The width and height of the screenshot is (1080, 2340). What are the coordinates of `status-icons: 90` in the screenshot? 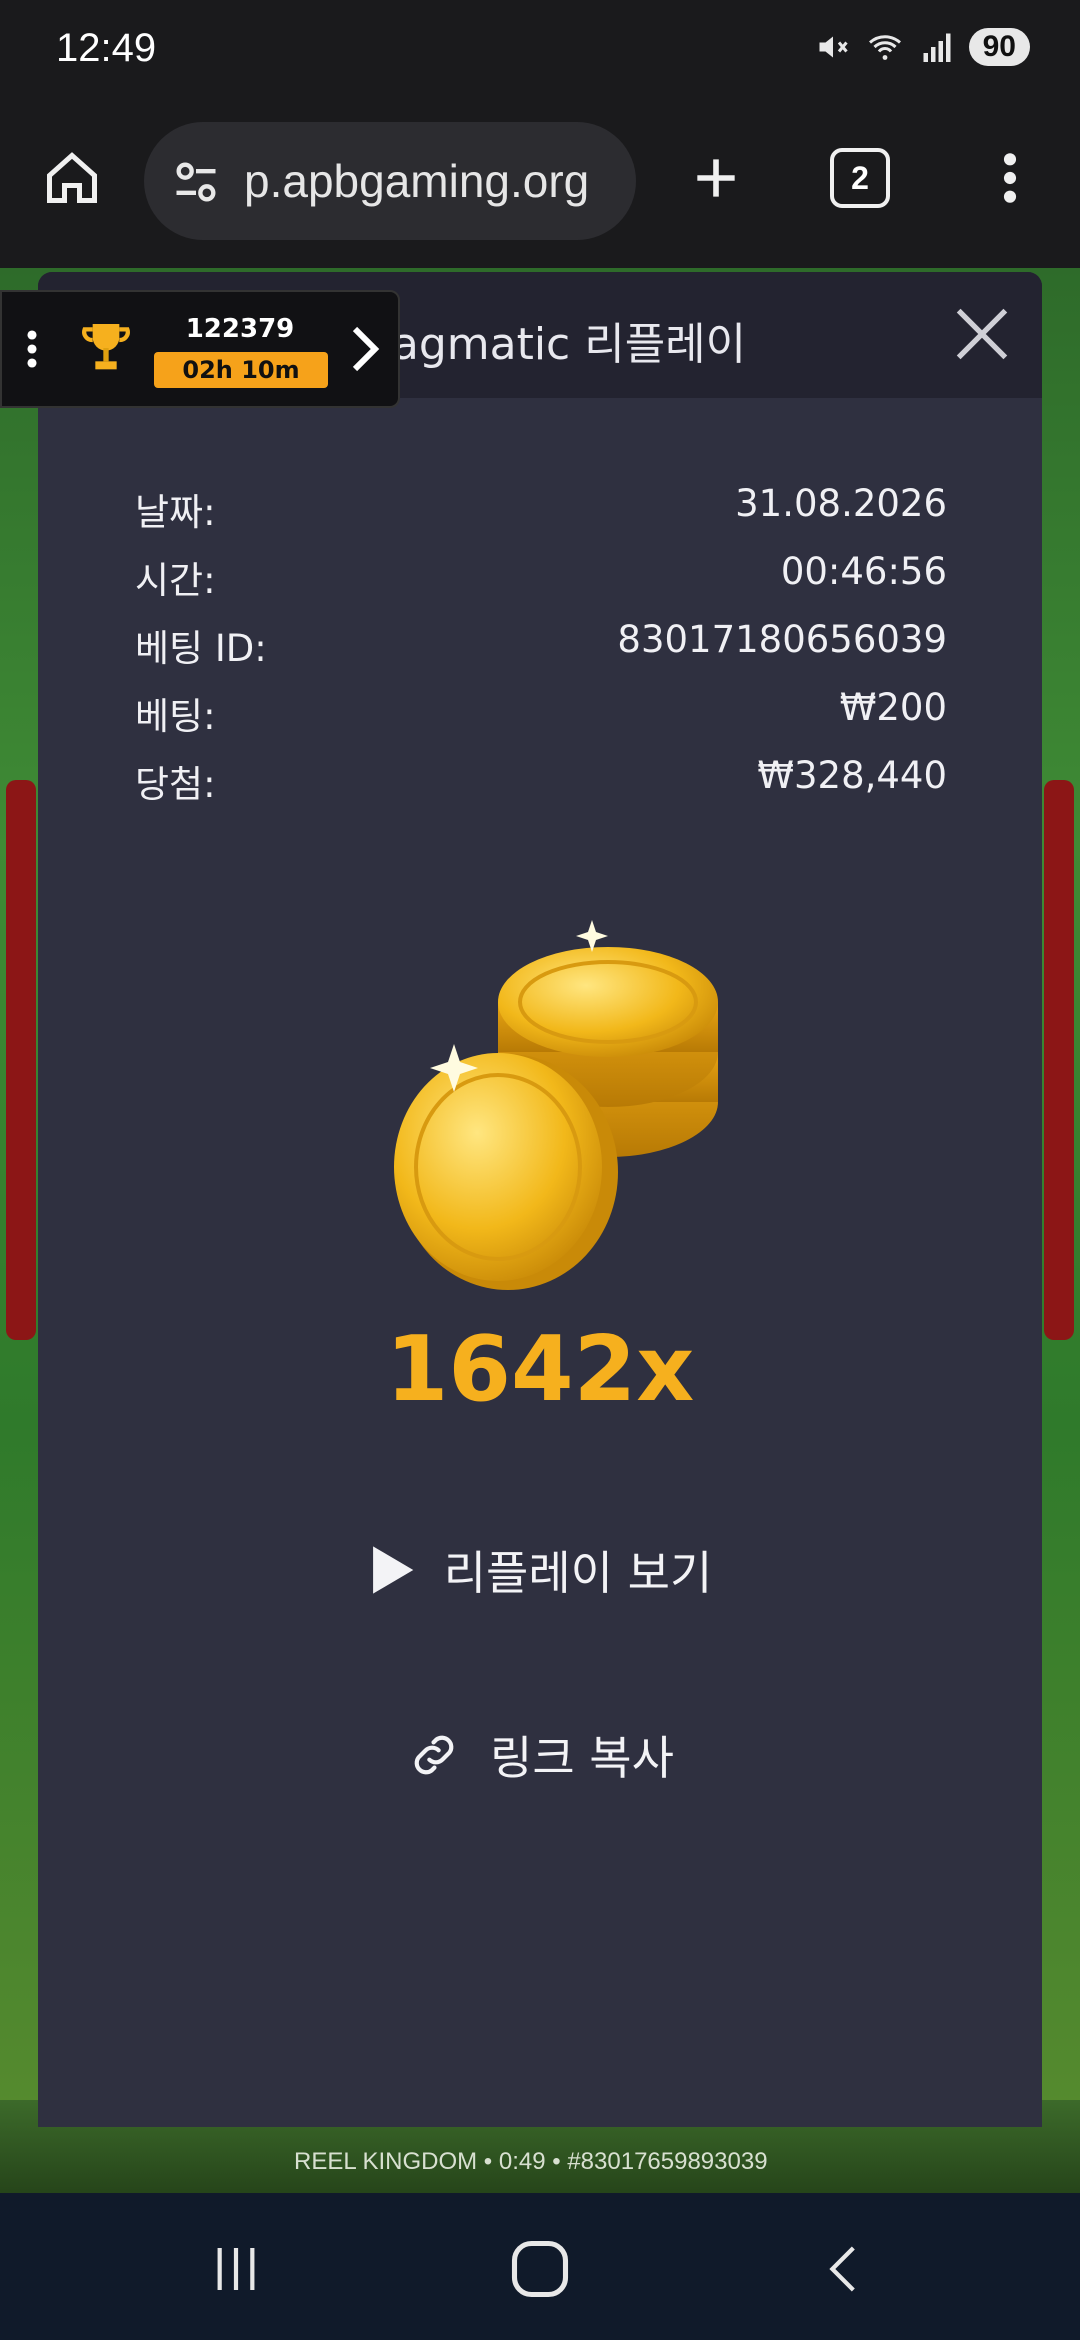 It's located at (922, 47).